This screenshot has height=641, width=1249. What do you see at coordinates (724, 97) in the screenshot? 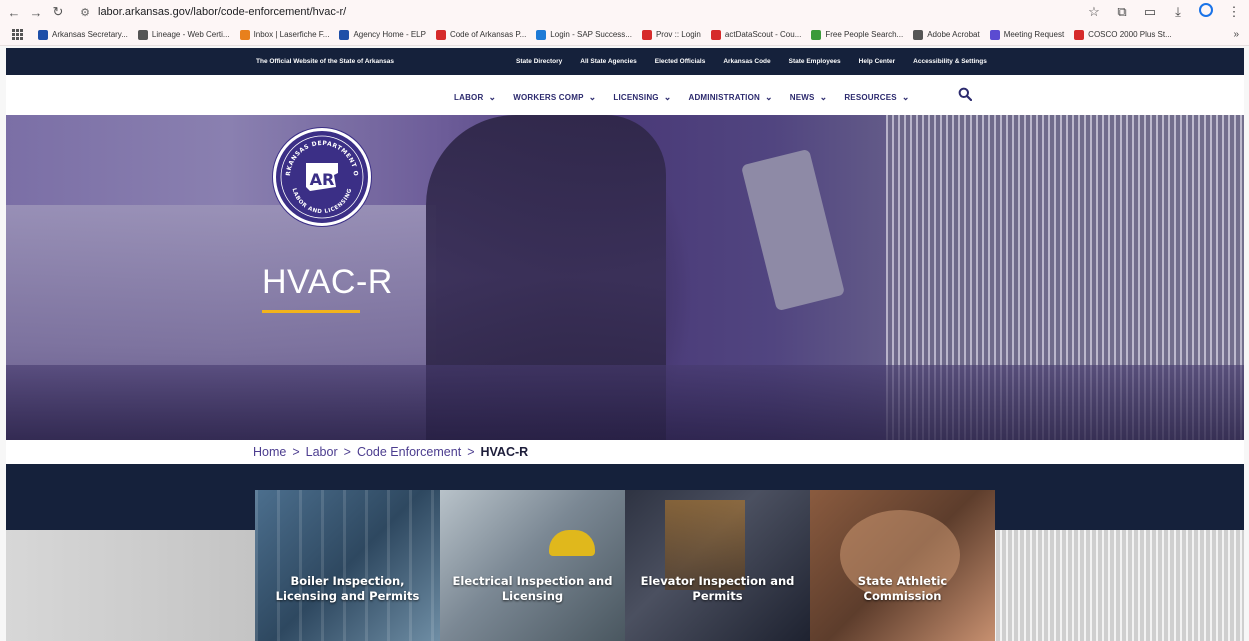
I see `nav-item-label: ADMINISTRATION` at bounding box center [724, 97].